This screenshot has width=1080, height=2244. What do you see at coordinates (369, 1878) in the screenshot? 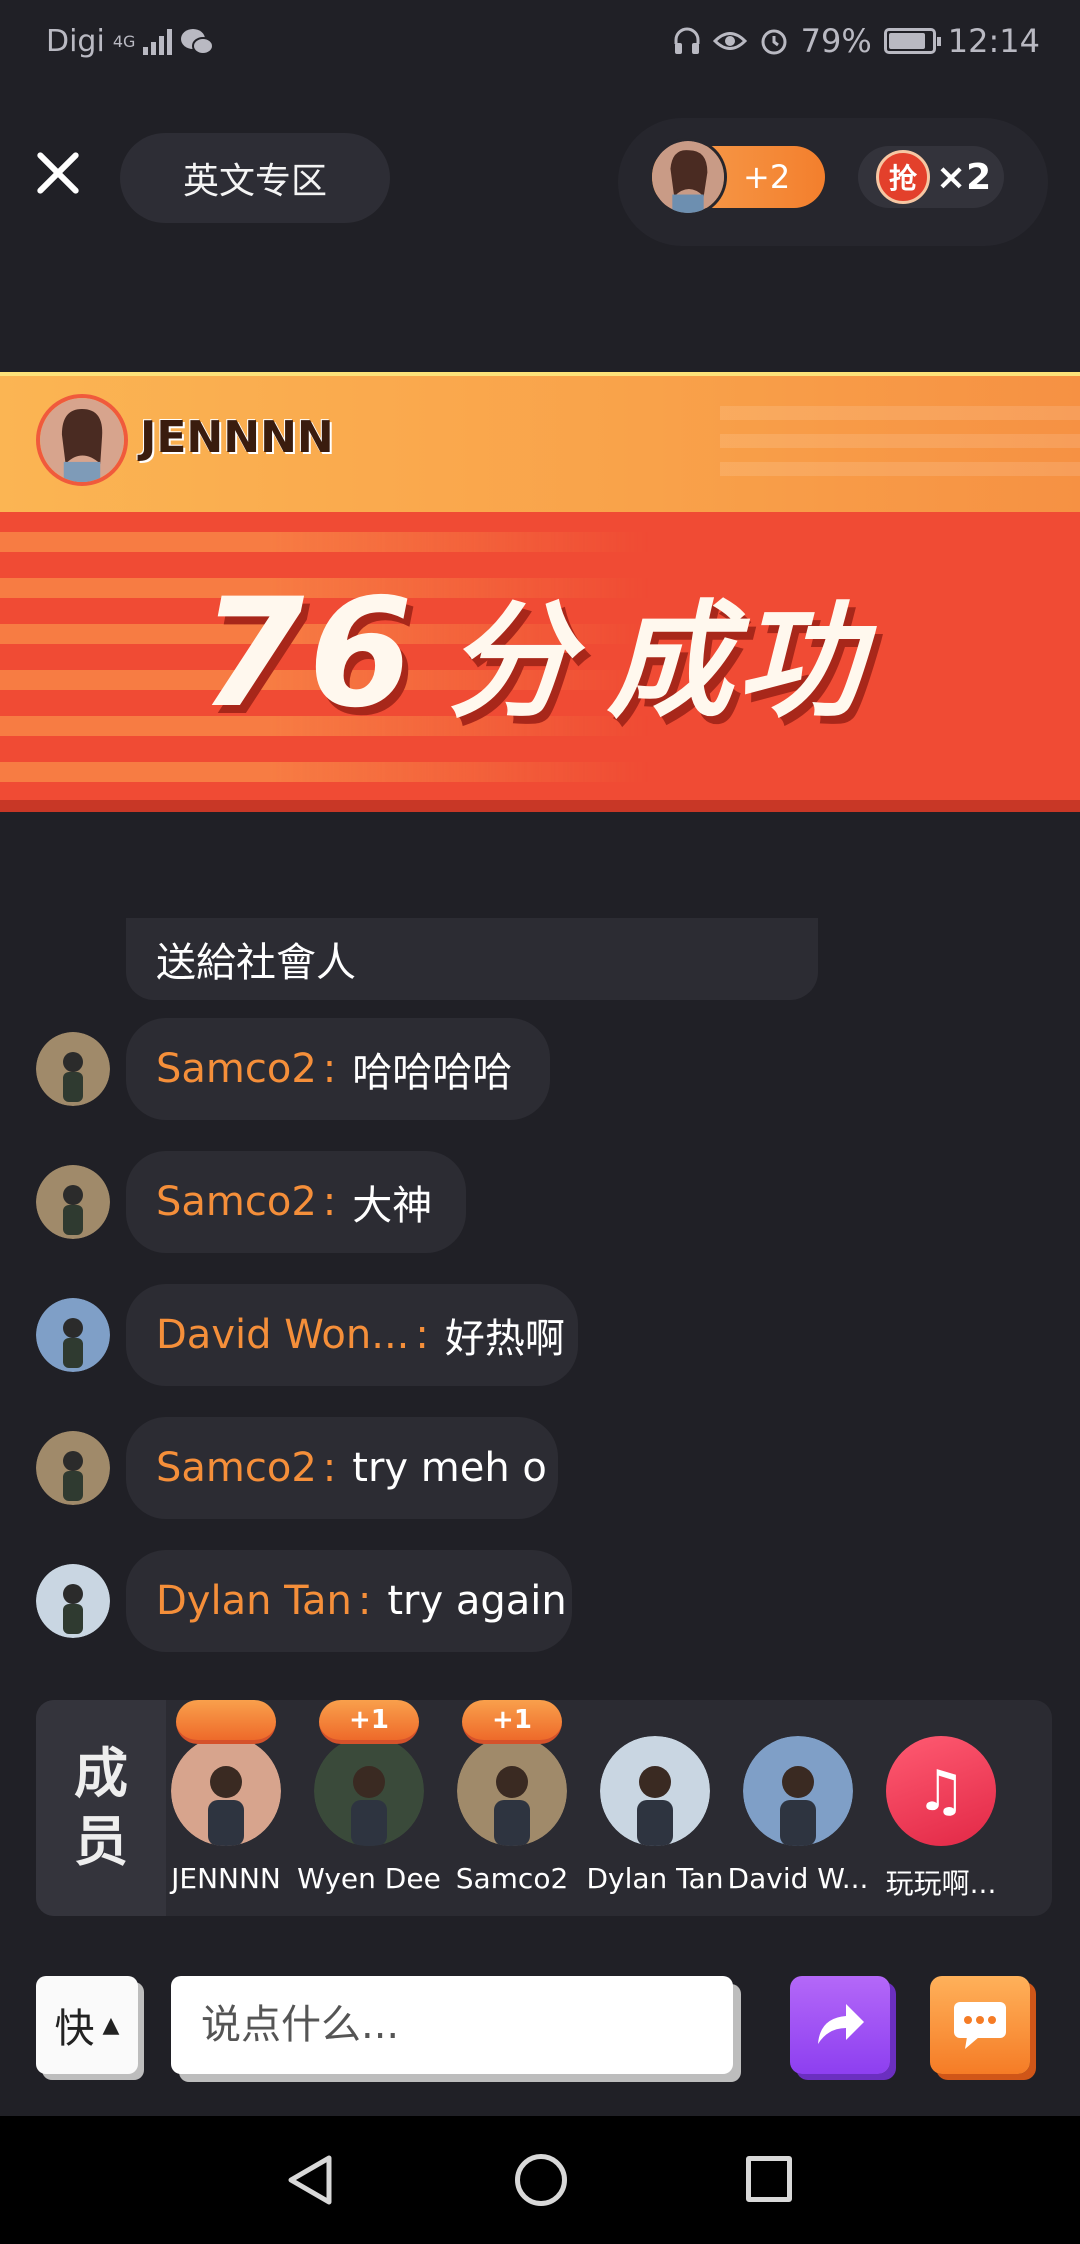
I see `member-name: Wyen Dee` at bounding box center [369, 1878].